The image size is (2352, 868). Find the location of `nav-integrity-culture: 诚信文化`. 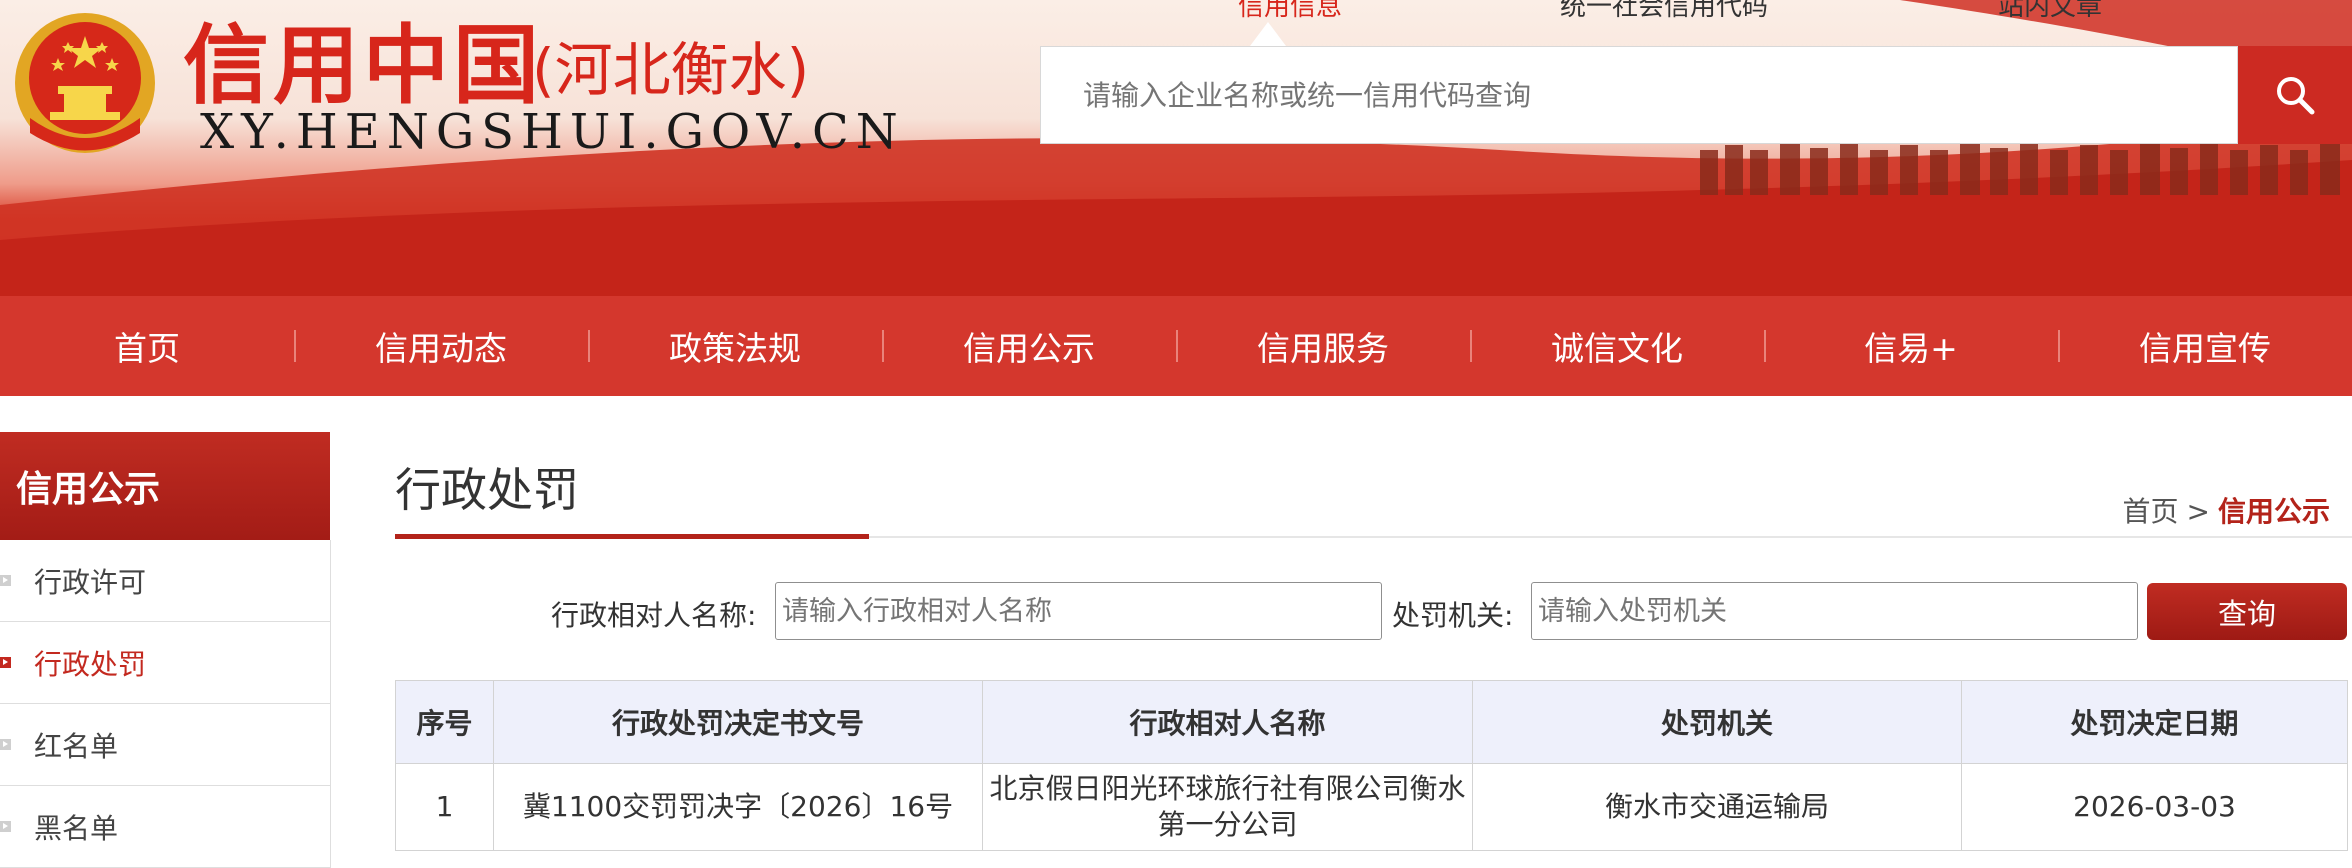

nav-integrity-culture: 诚信文化 is located at coordinates (1617, 346).